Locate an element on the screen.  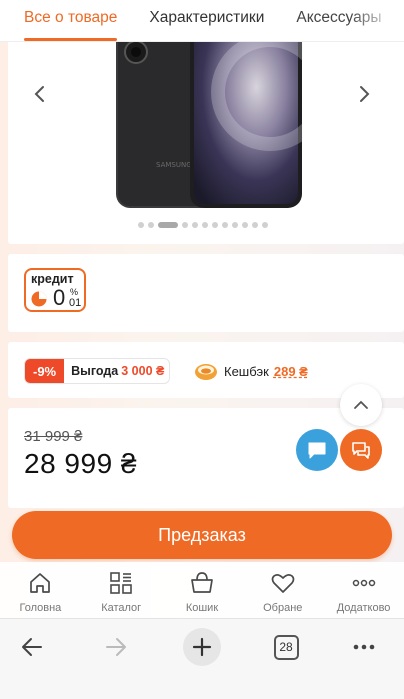
gallery-next-arrow-icon is located at coordinates (364, 94).